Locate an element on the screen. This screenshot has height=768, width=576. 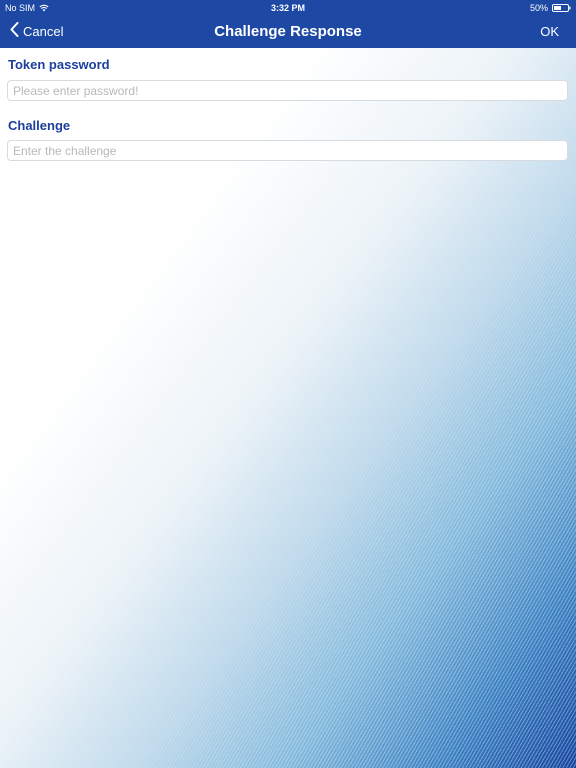
status-time: 3:32 PM is located at coordinates (287, 8).